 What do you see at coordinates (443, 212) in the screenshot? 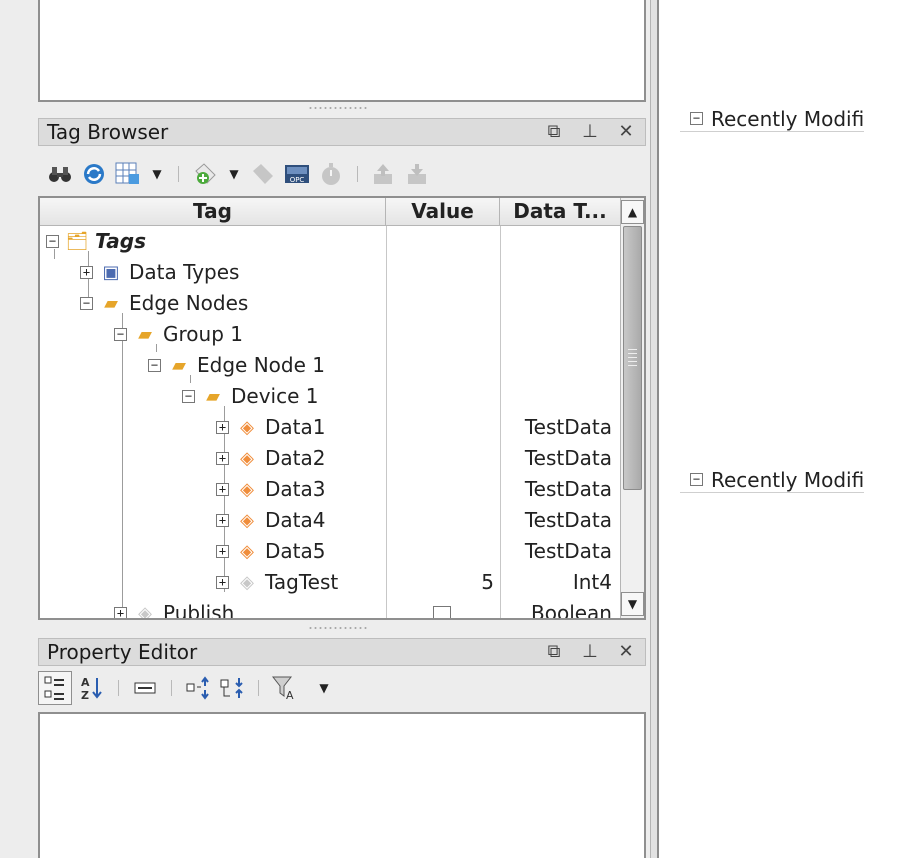
I see `column-header-value: Value` at bounding box center [443, 212].